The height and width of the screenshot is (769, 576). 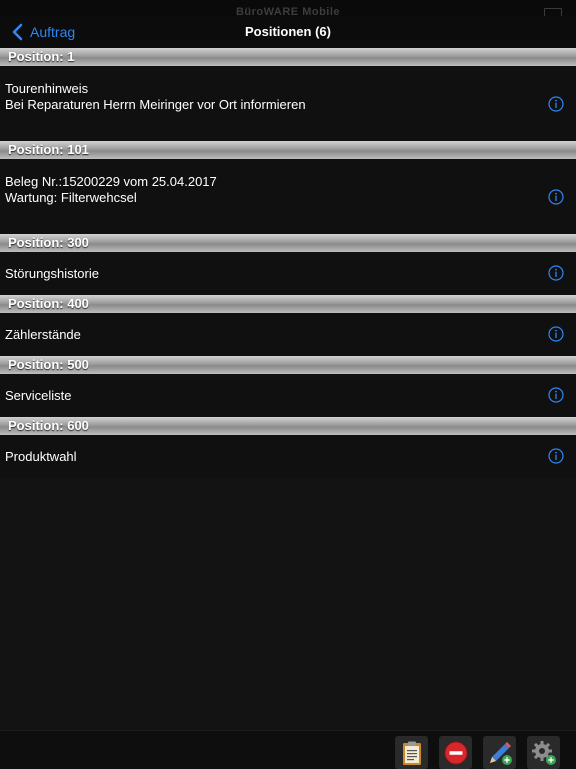 I want to click on section-header-position-400: Position: 400, so click(x=288, y=304).